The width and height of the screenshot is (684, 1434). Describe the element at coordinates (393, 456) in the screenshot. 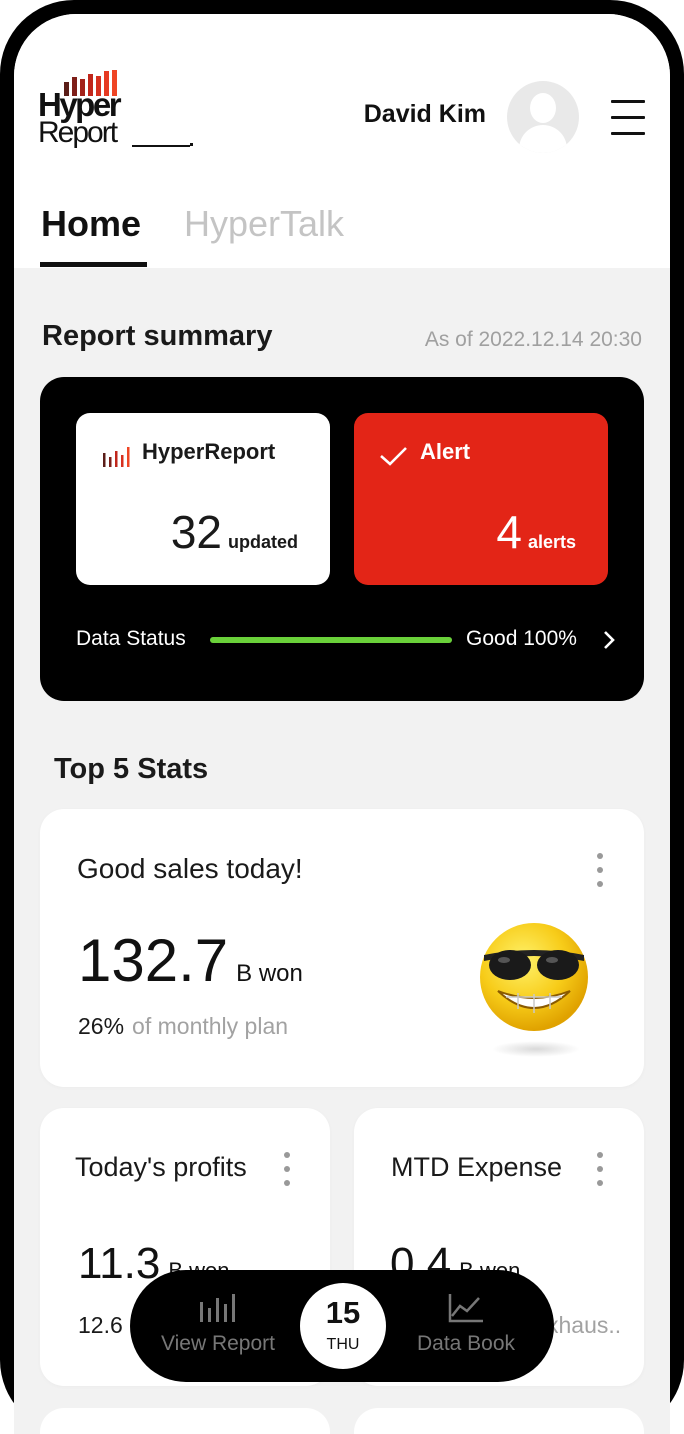

I see `check-icon` at that location.